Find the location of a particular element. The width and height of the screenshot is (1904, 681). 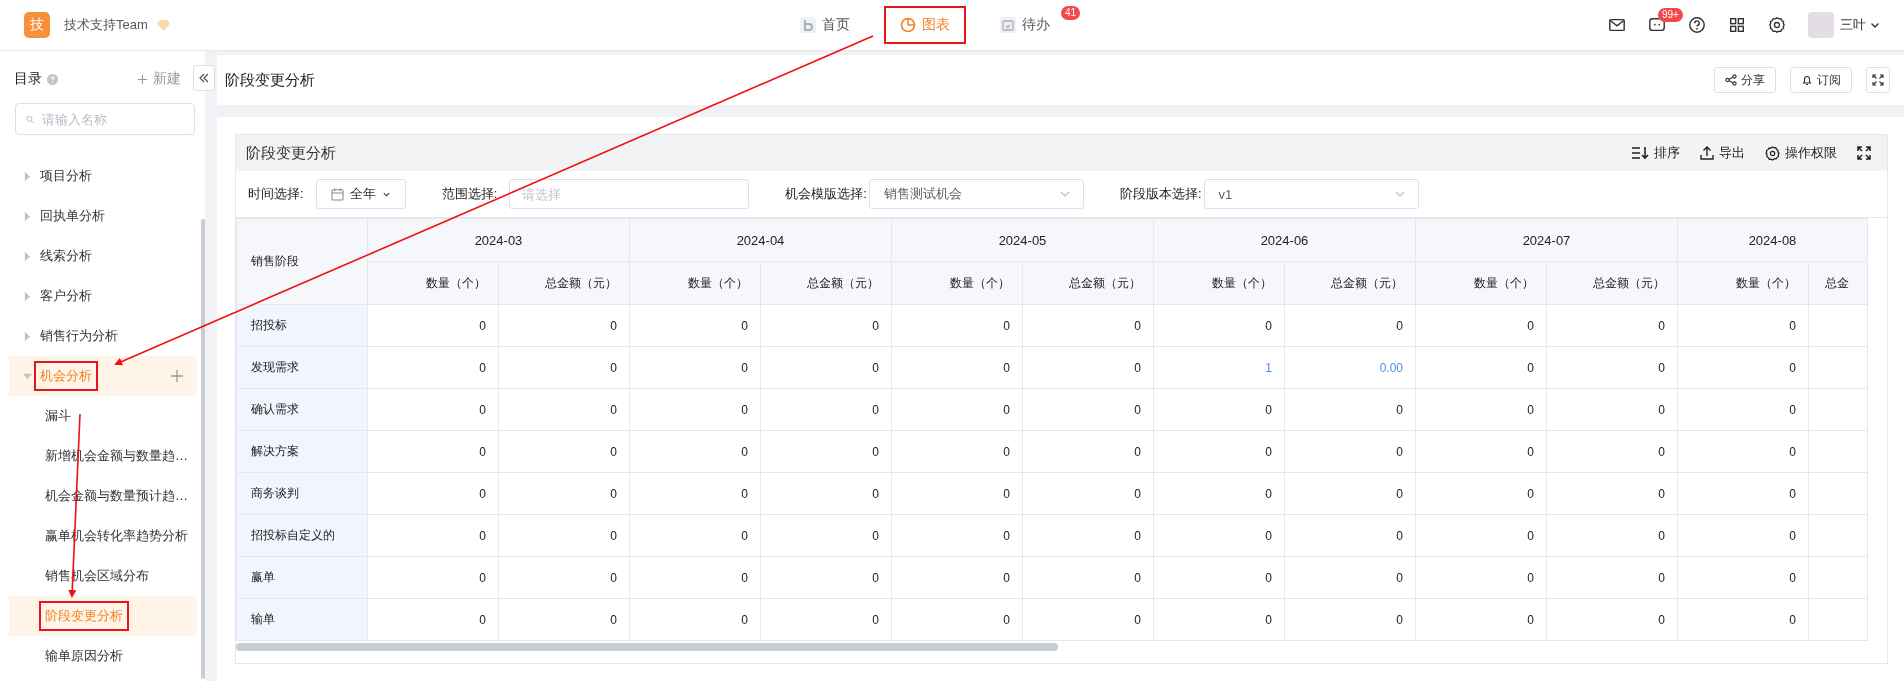

stage-cell: 赢单 is located at coordinates (302, 577).